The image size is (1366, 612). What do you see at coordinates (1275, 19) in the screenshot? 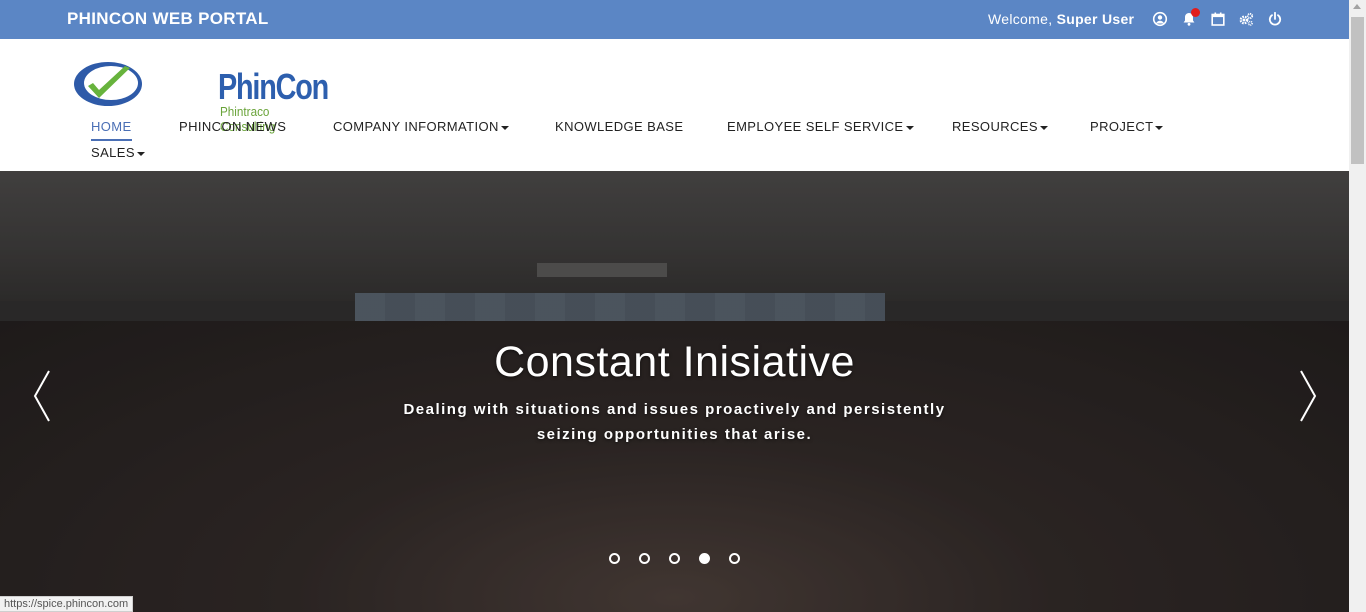
I see `power-icon` at bounding box center [1275, 19].